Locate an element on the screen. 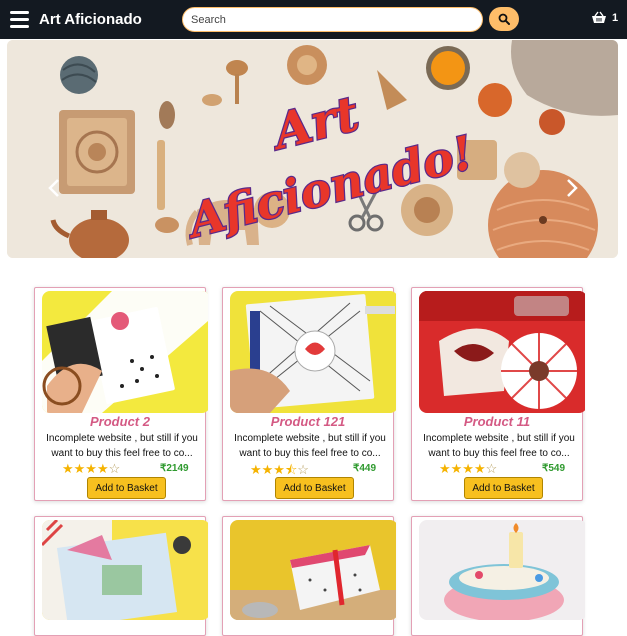  hamburger-menu-icon is located at coordinates (19, 20).